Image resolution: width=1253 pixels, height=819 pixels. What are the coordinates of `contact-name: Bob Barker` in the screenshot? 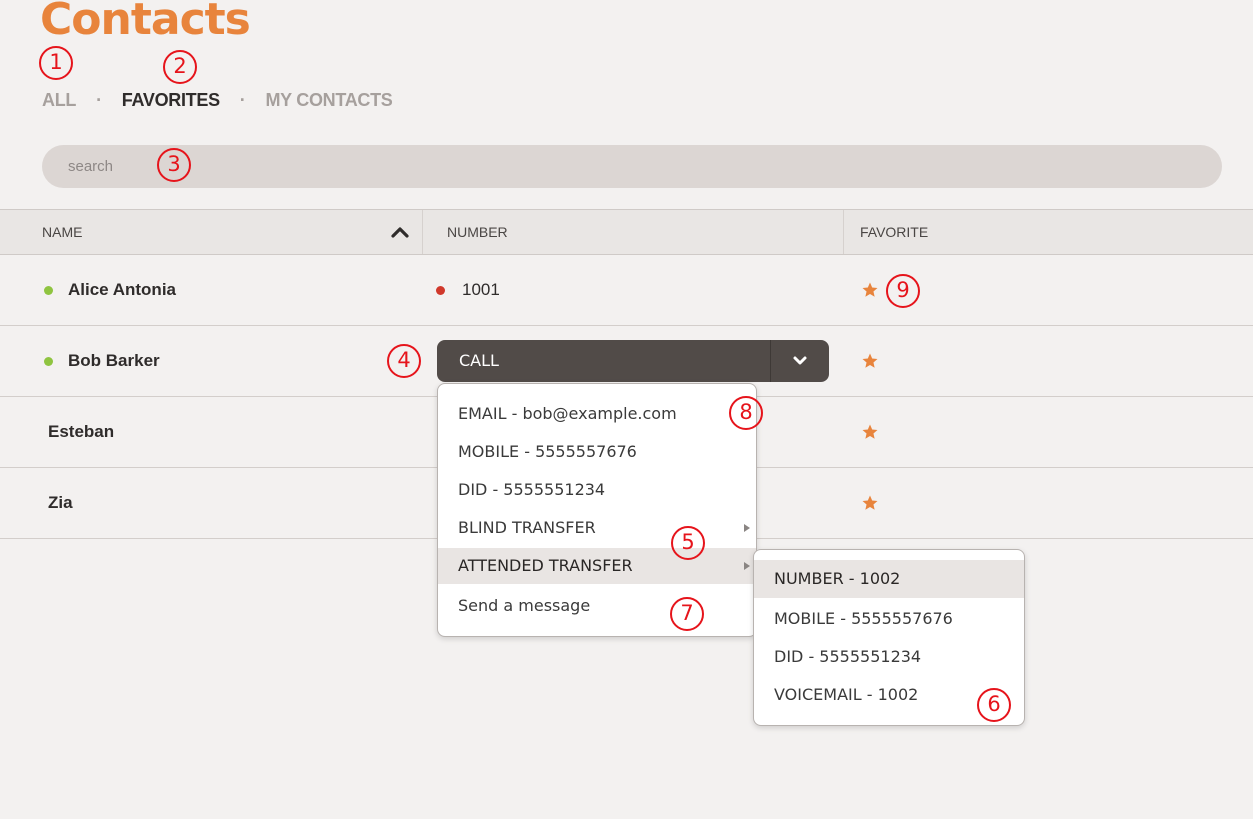 It's located at (114, 360).